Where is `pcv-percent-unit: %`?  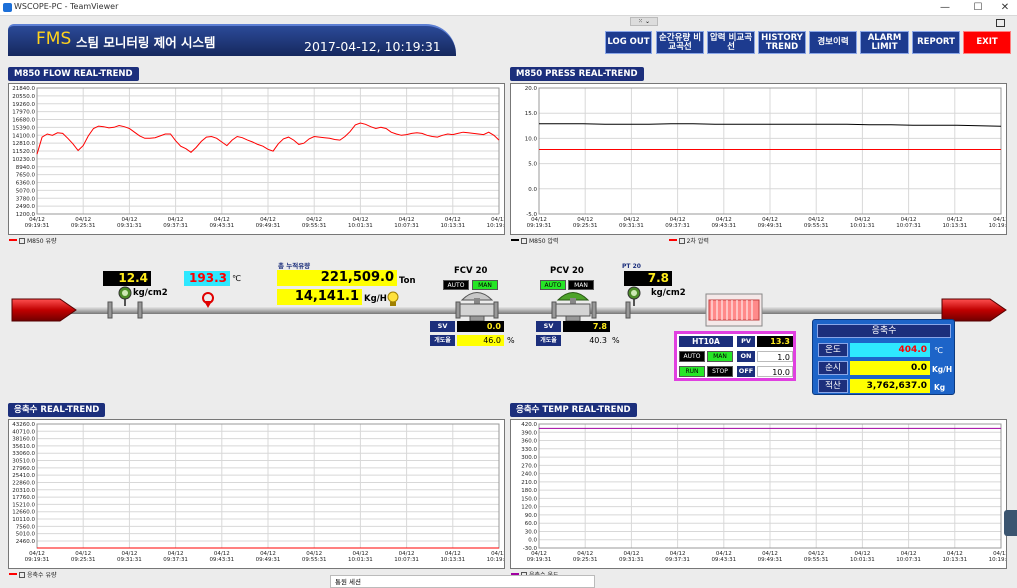 pcv-percent-unit: % is located at coordinates (616, 340).